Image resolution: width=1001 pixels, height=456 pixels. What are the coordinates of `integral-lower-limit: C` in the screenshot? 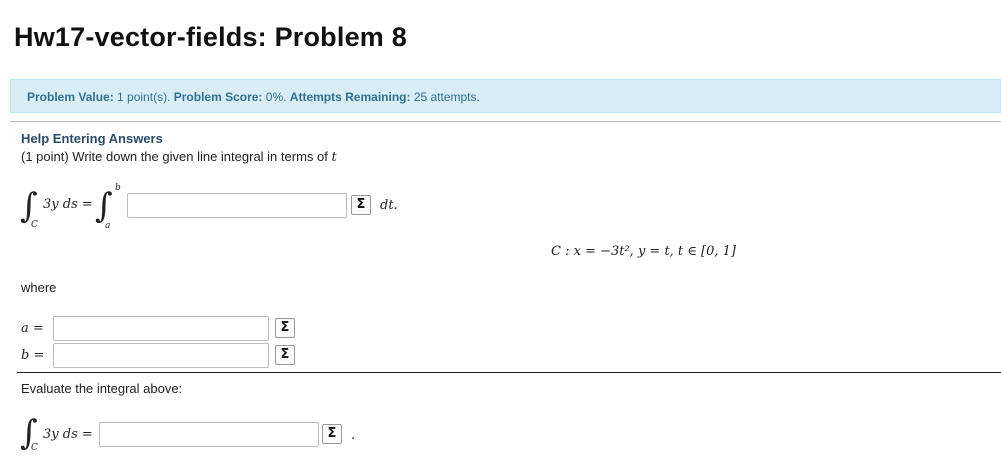 It's located at (34, 225).